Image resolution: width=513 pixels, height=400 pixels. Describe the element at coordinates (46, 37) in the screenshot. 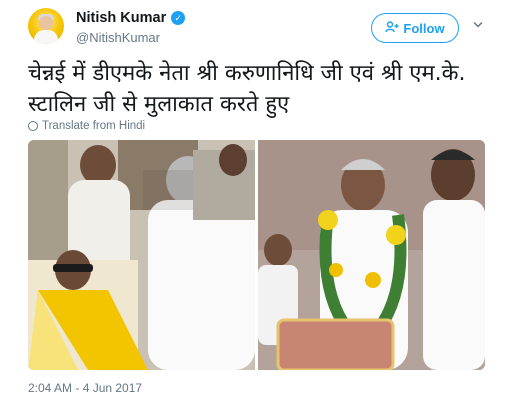

I see `avatar-body` at that location.